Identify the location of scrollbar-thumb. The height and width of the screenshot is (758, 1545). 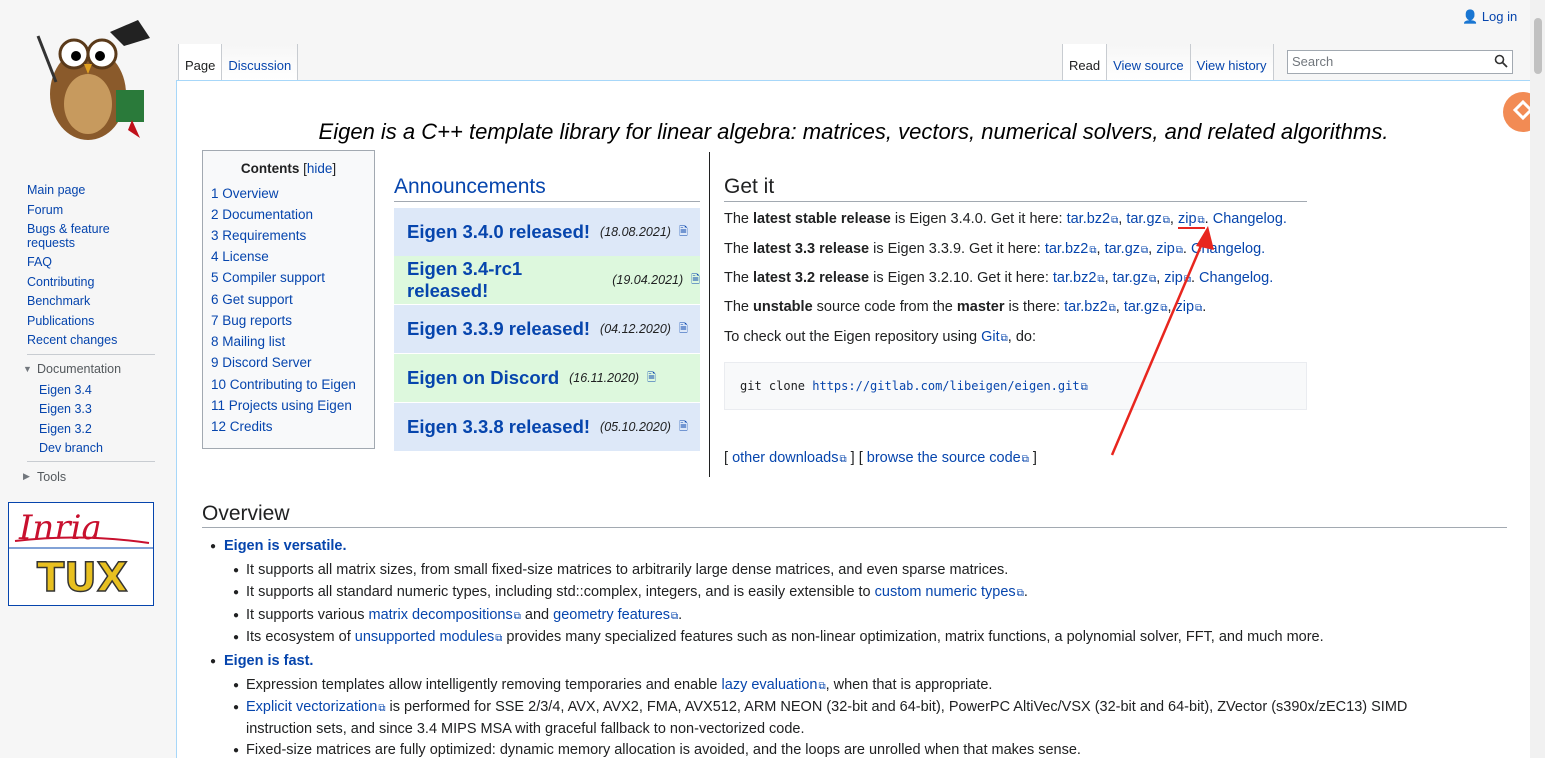
(1538, 46).